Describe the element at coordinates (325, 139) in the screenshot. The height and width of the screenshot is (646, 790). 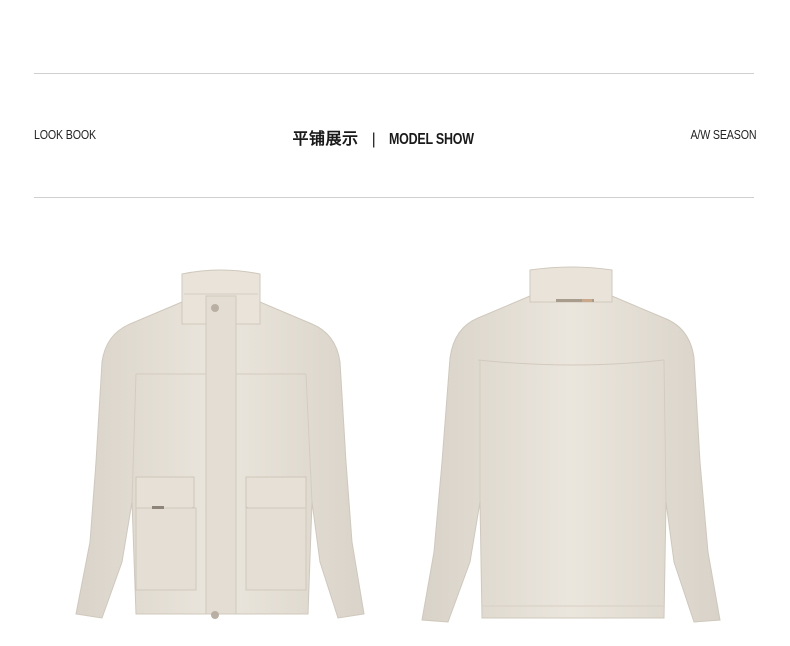
I see `section-title-cn: 平铺展示` at that location.